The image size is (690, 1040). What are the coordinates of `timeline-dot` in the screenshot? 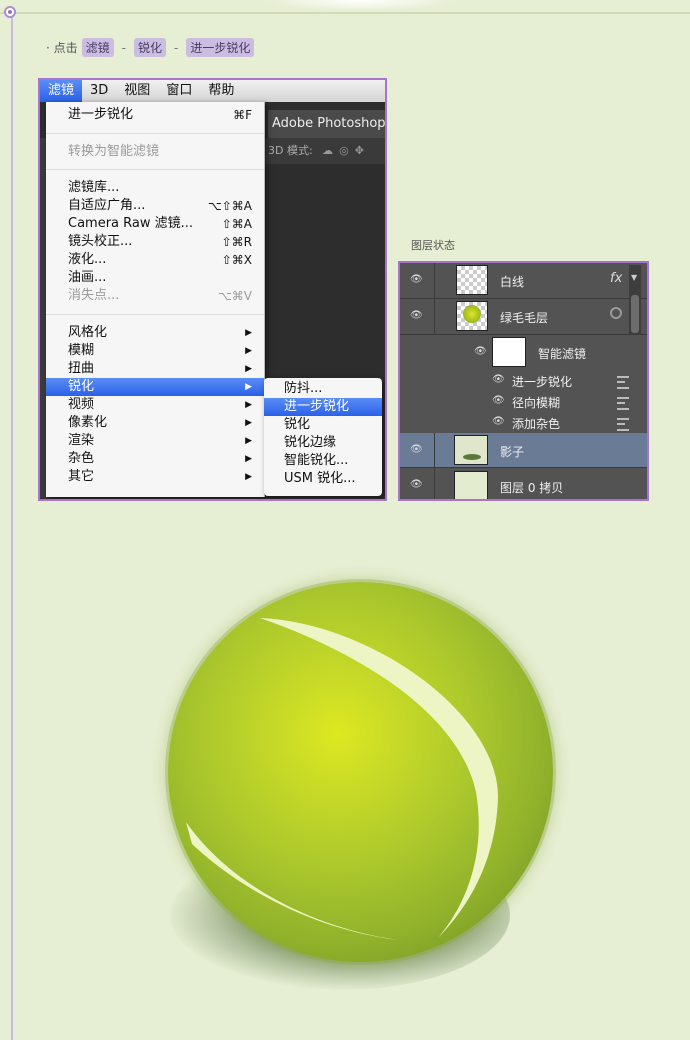 It's located at (10, 12).